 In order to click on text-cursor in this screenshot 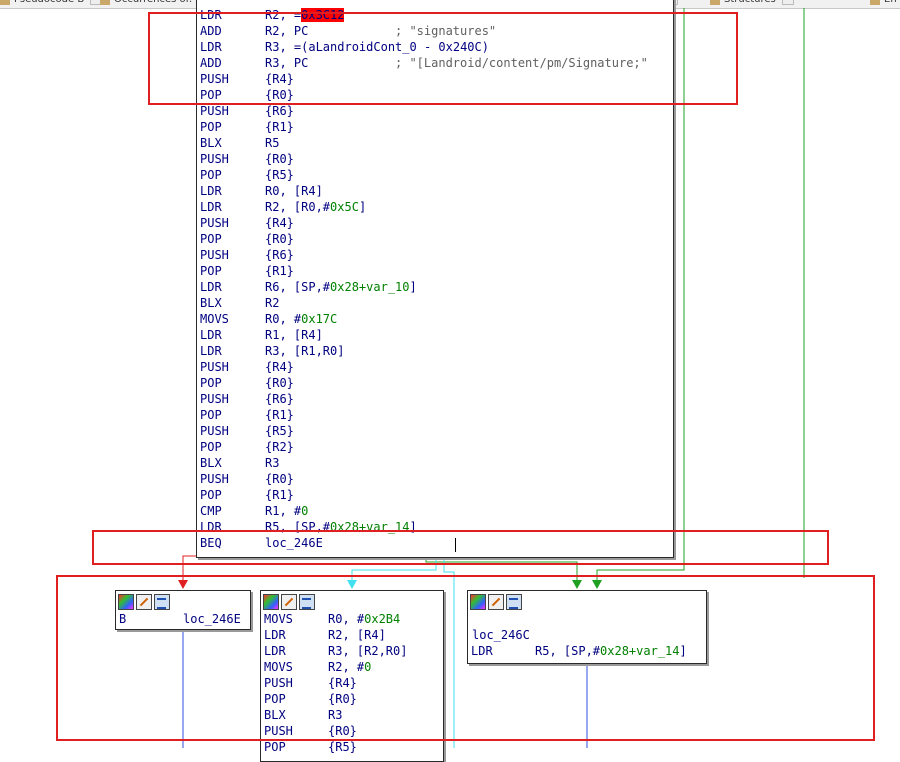, I will do `click(455, 545)`.